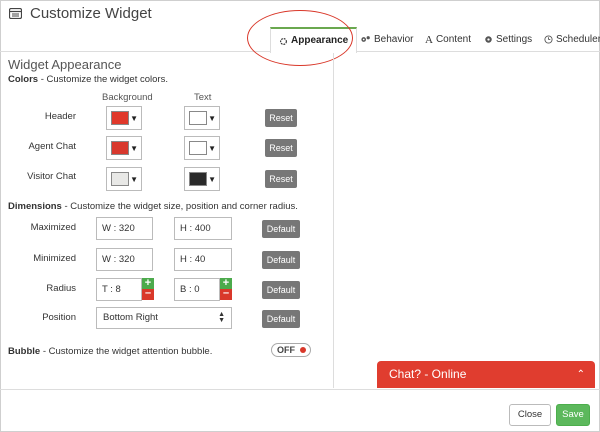  Describe the element at coordinates (281, 179) in the screenshot. I see `visitor-chat-reset-button: Reset` at that location.